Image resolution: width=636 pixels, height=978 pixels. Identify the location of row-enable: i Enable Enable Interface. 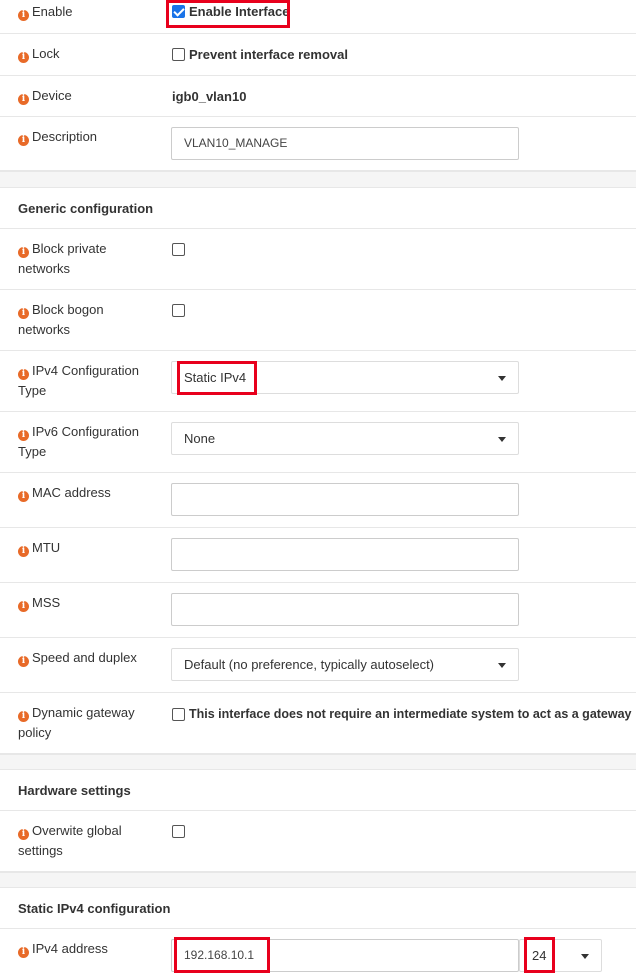
(318, 17).